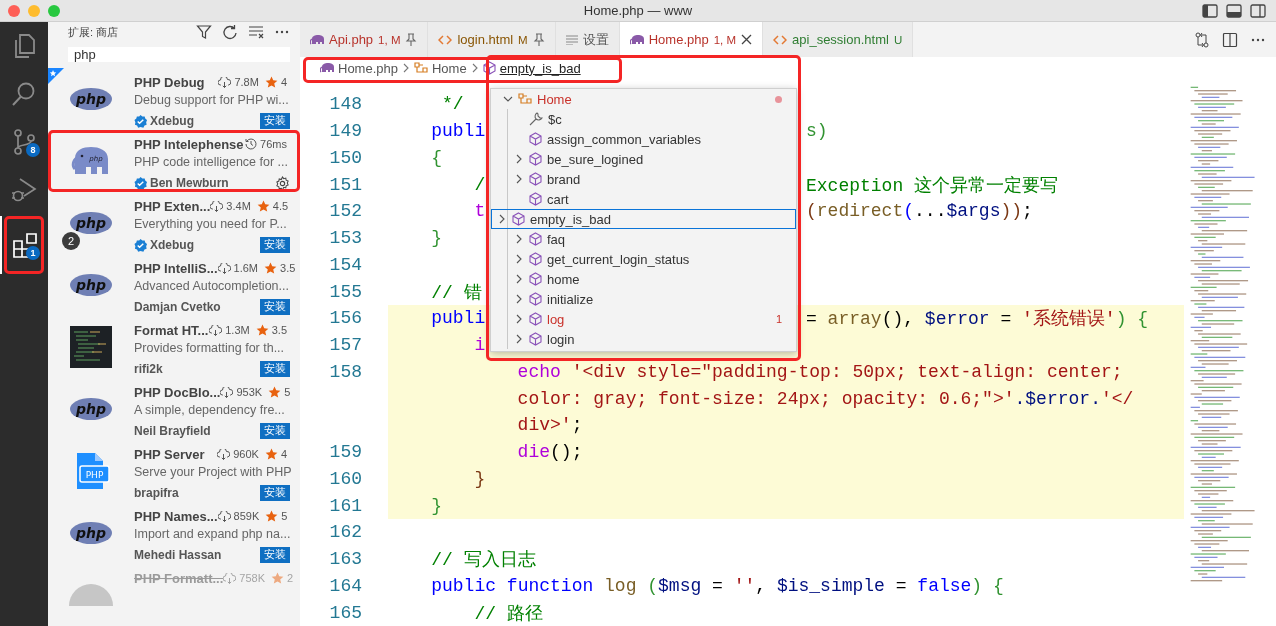 This screenshot has width=1276, height=626. What do you see at coordinates (523, 39) in the screenshot?
I see `tab-status-text: M` at bounding box center [523, 39].